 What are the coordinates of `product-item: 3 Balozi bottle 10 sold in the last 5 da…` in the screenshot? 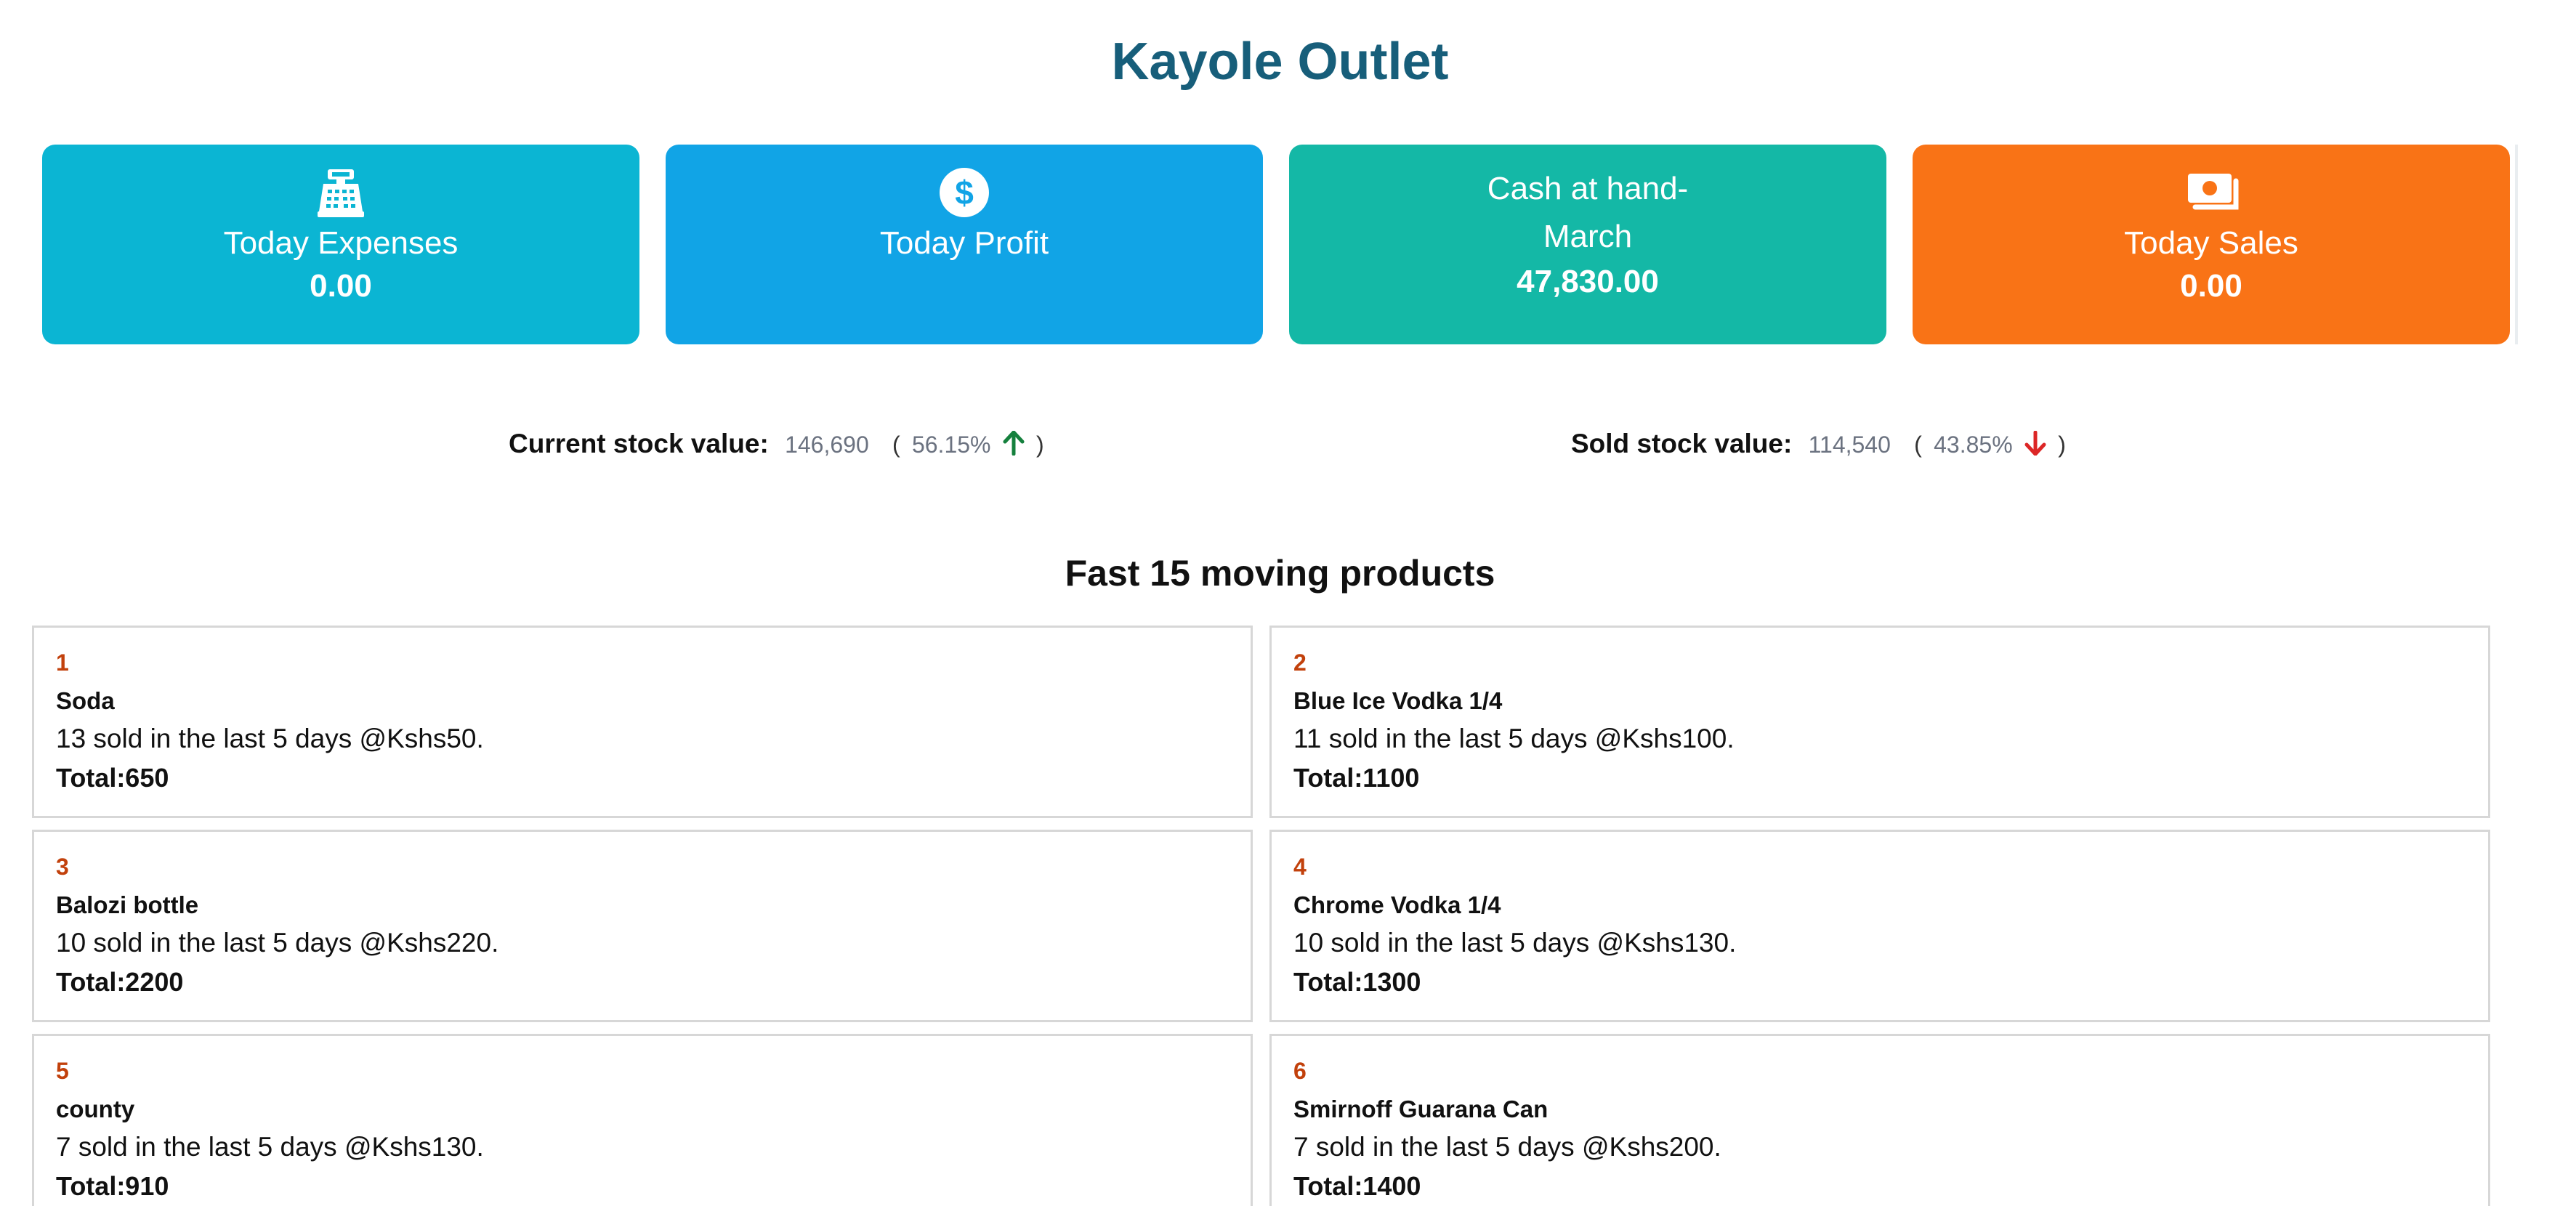 It's located at (643, 926).